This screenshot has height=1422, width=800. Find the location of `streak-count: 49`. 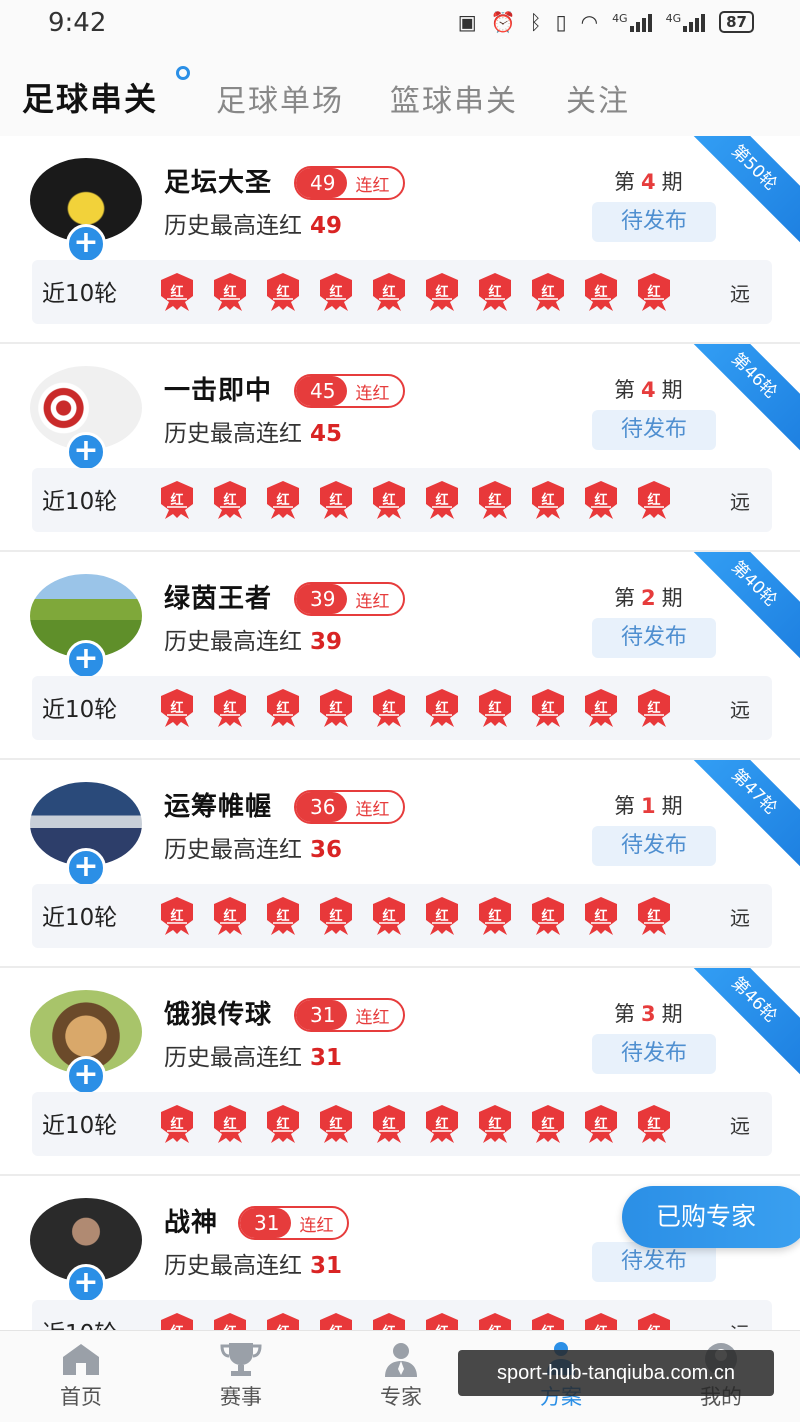

streak-count: 49 is located at coordinates (322, 183).